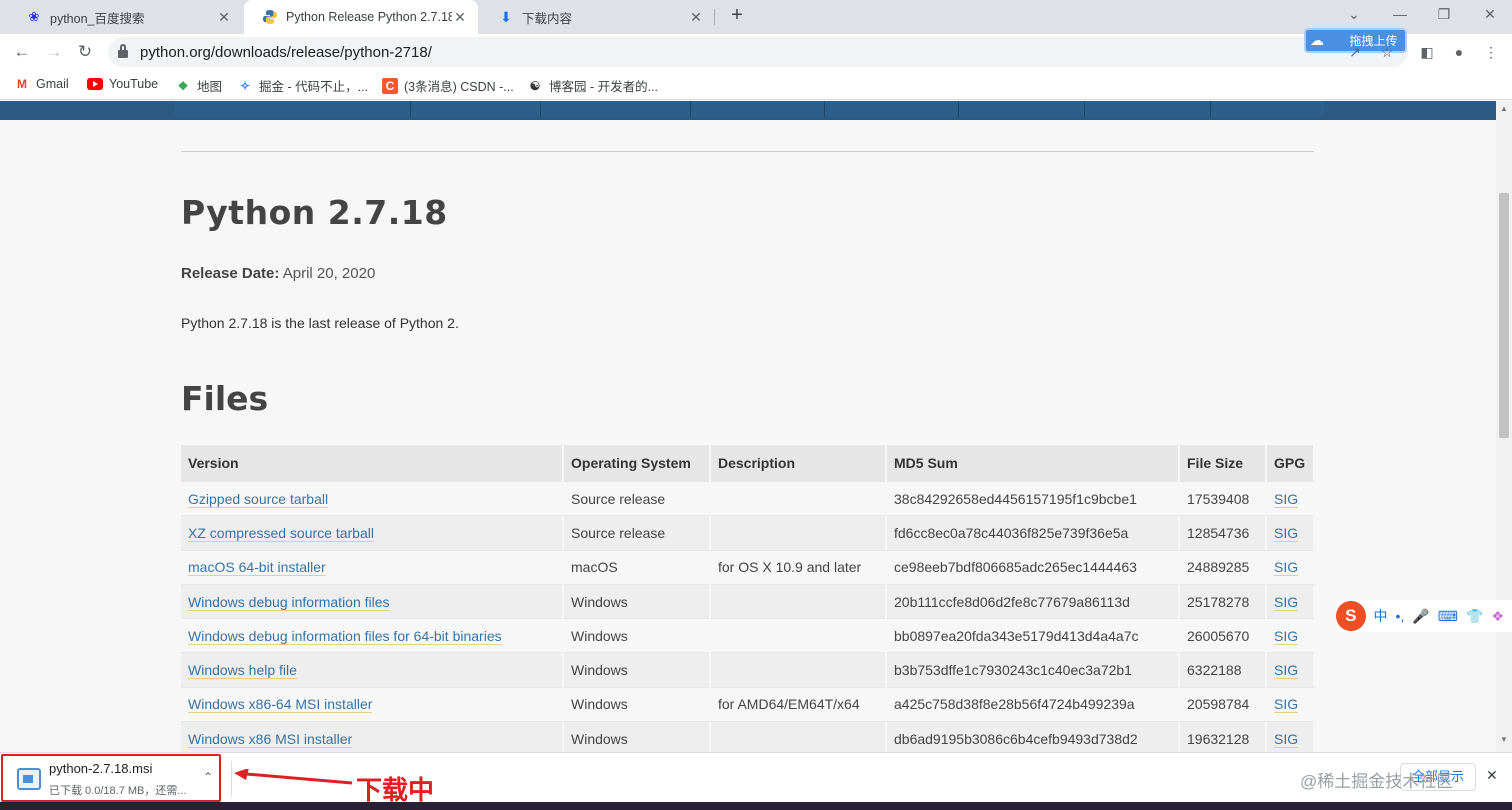 The image size is (1512, 810). What do you see at coordinates (1427, 52) in the screenshot?
I see `side-panel-icon: ◧` at bounding box center [1427, 52].